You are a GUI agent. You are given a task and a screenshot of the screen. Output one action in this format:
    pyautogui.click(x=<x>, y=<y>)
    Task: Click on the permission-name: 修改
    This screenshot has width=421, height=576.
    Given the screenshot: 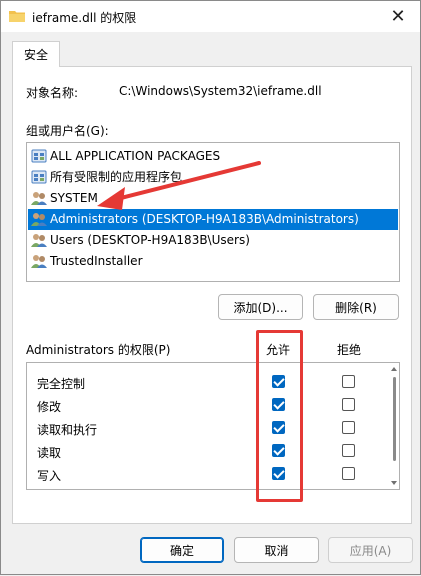 What is the action you would take?
    pyautogui.click(x=49, y=407)
    